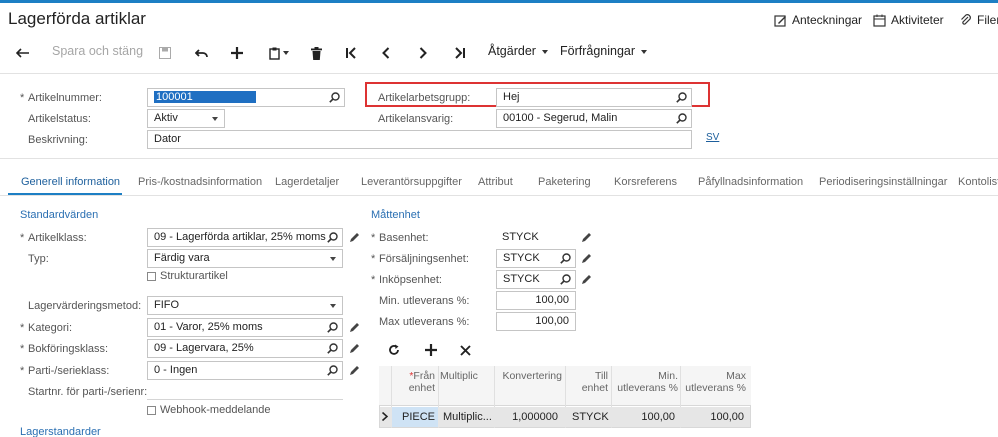 The height and width of the screenshot is (437, 998). What do you see at coordinates (274, 53) in the screenshot?
I see `clipboard-icon` at bounding box center [274, 53].